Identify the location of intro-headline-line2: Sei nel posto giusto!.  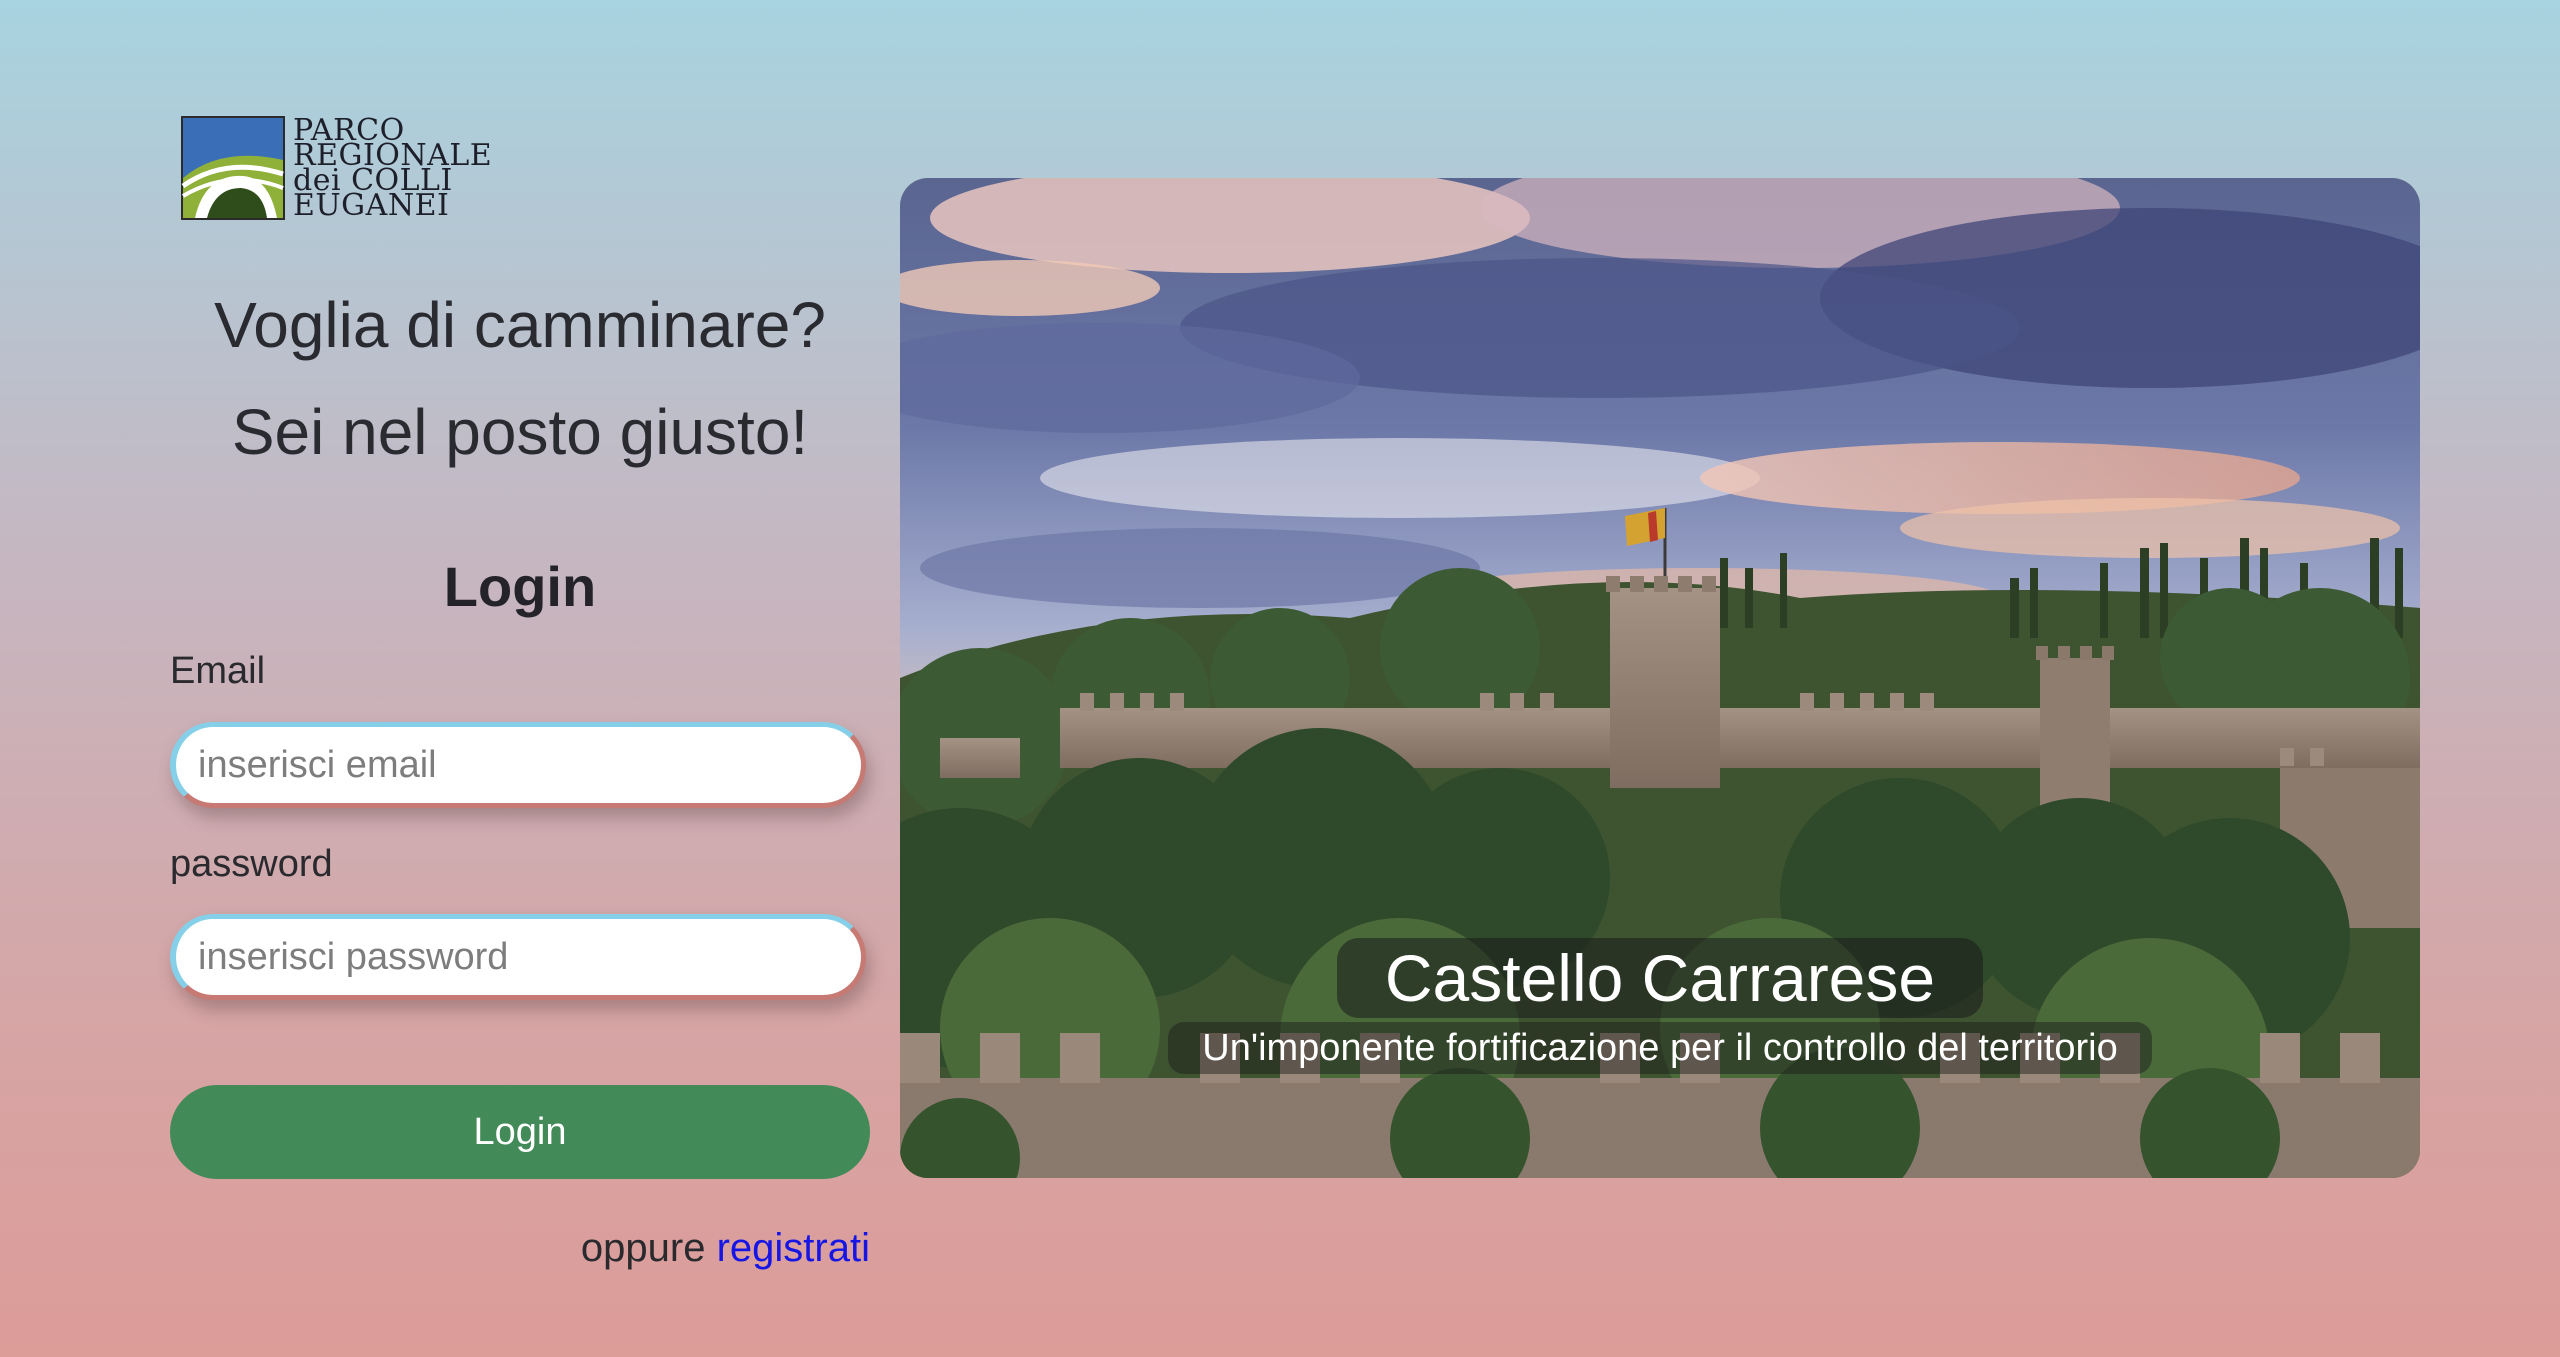
(520, 432).